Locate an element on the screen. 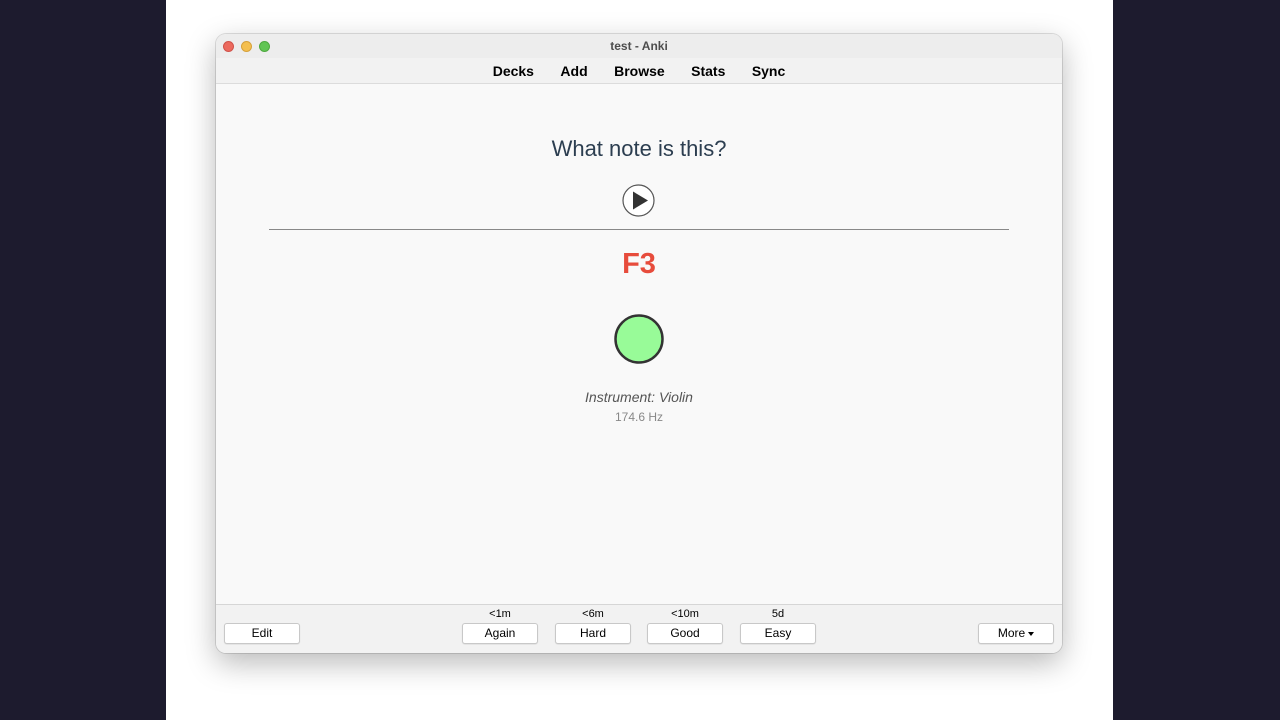 The image size is (1280, 720). toolbar-links: Decks Add Browse Stats Sync is located at coordinates (639, 72).